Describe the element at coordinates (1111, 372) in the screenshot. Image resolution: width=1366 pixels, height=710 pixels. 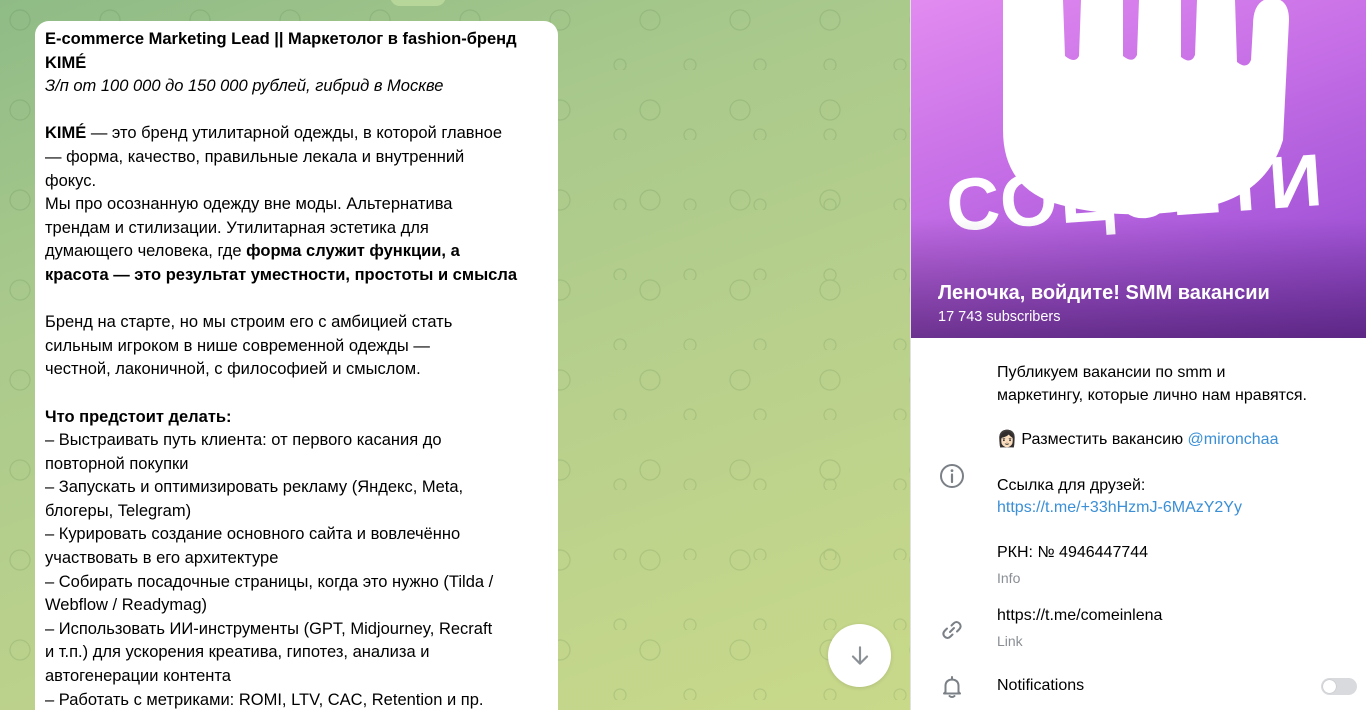
I see `description-line: Публикуем вакансии по smm и` at that location.